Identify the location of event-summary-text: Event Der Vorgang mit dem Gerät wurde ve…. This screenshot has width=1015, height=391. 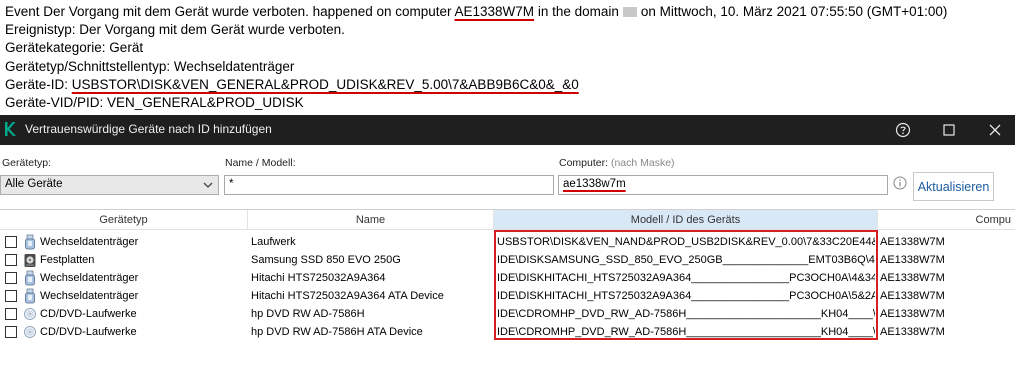
(230, 11).